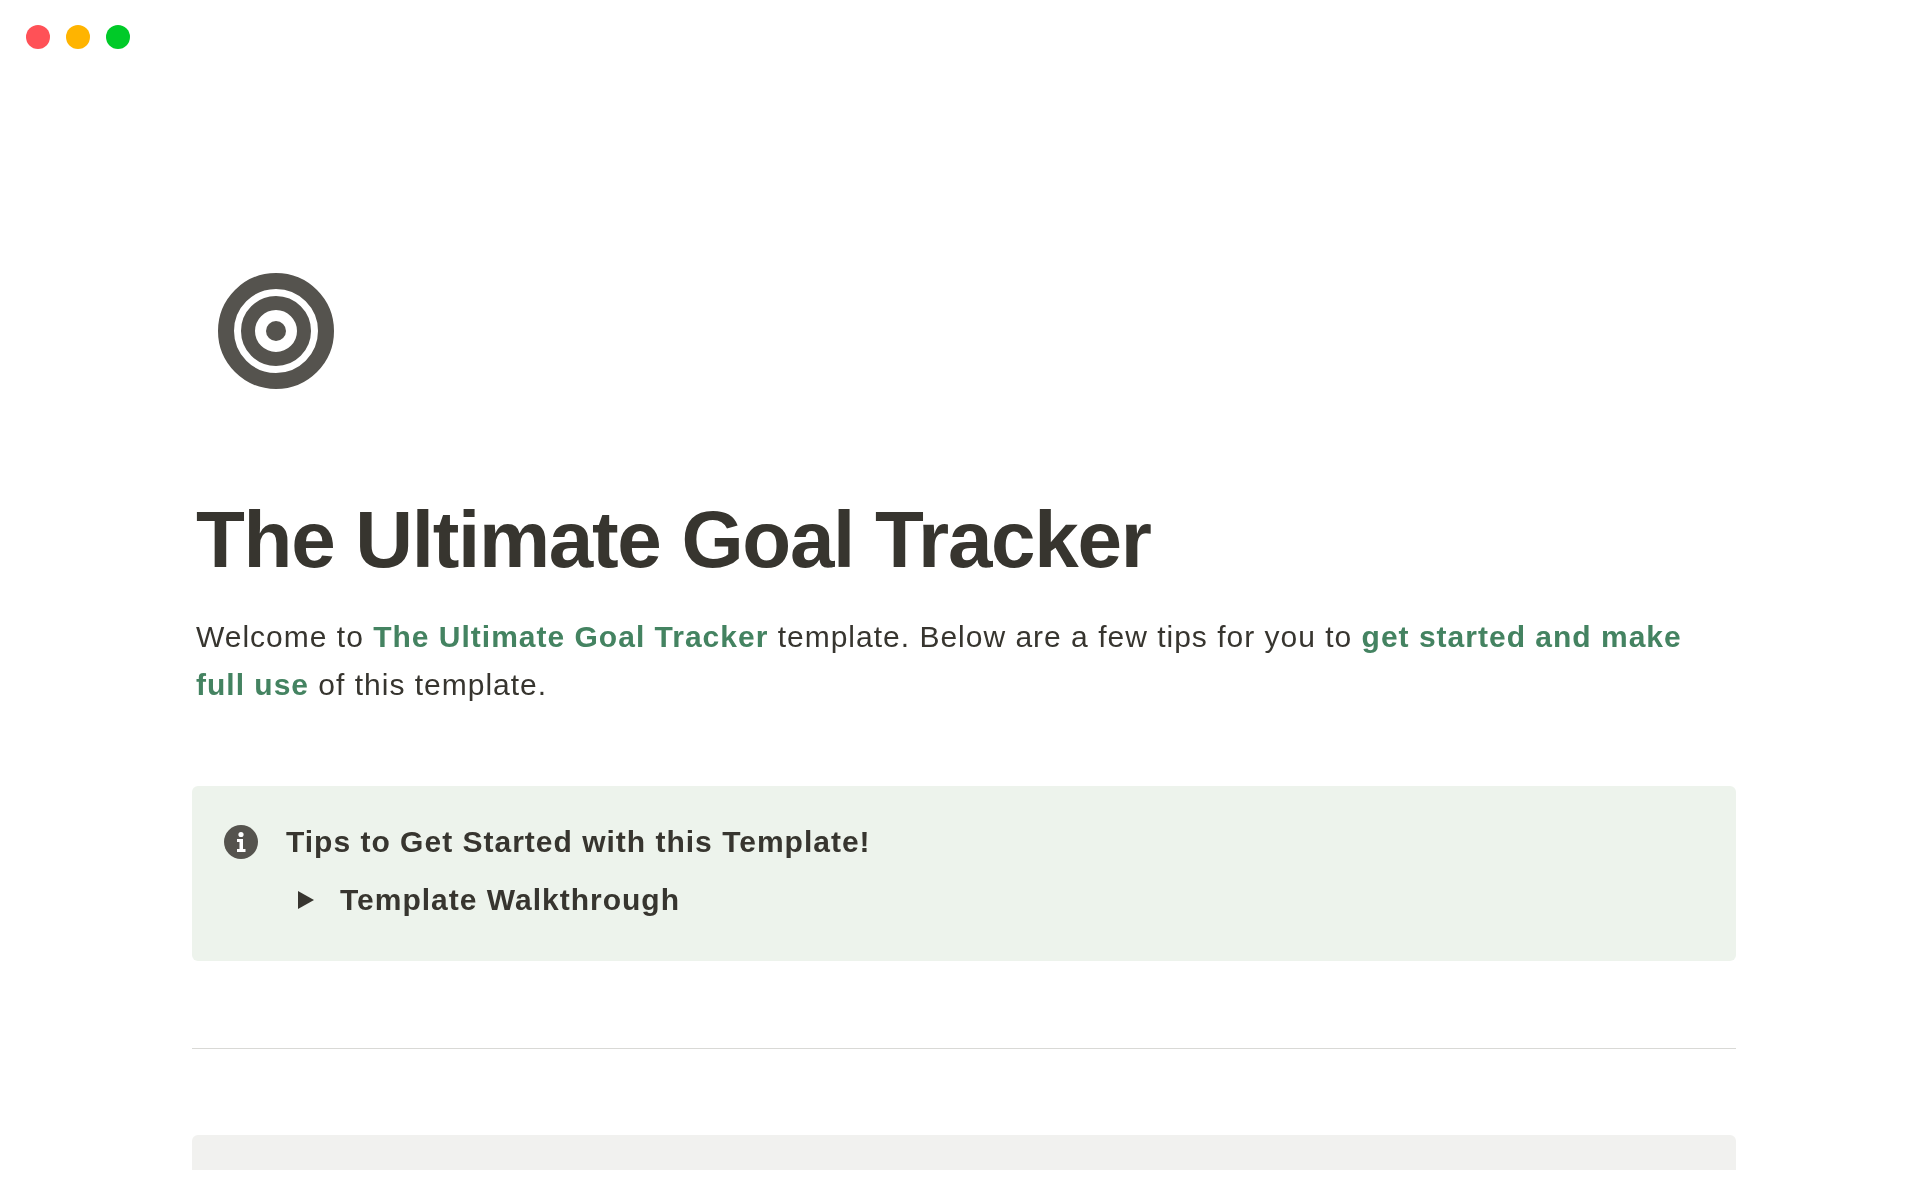 The image size is (1920, 1200). What do you see at coordinates (78, 37) in the screenshot?
I see `minimize-button` at bounding box center [78, 37].